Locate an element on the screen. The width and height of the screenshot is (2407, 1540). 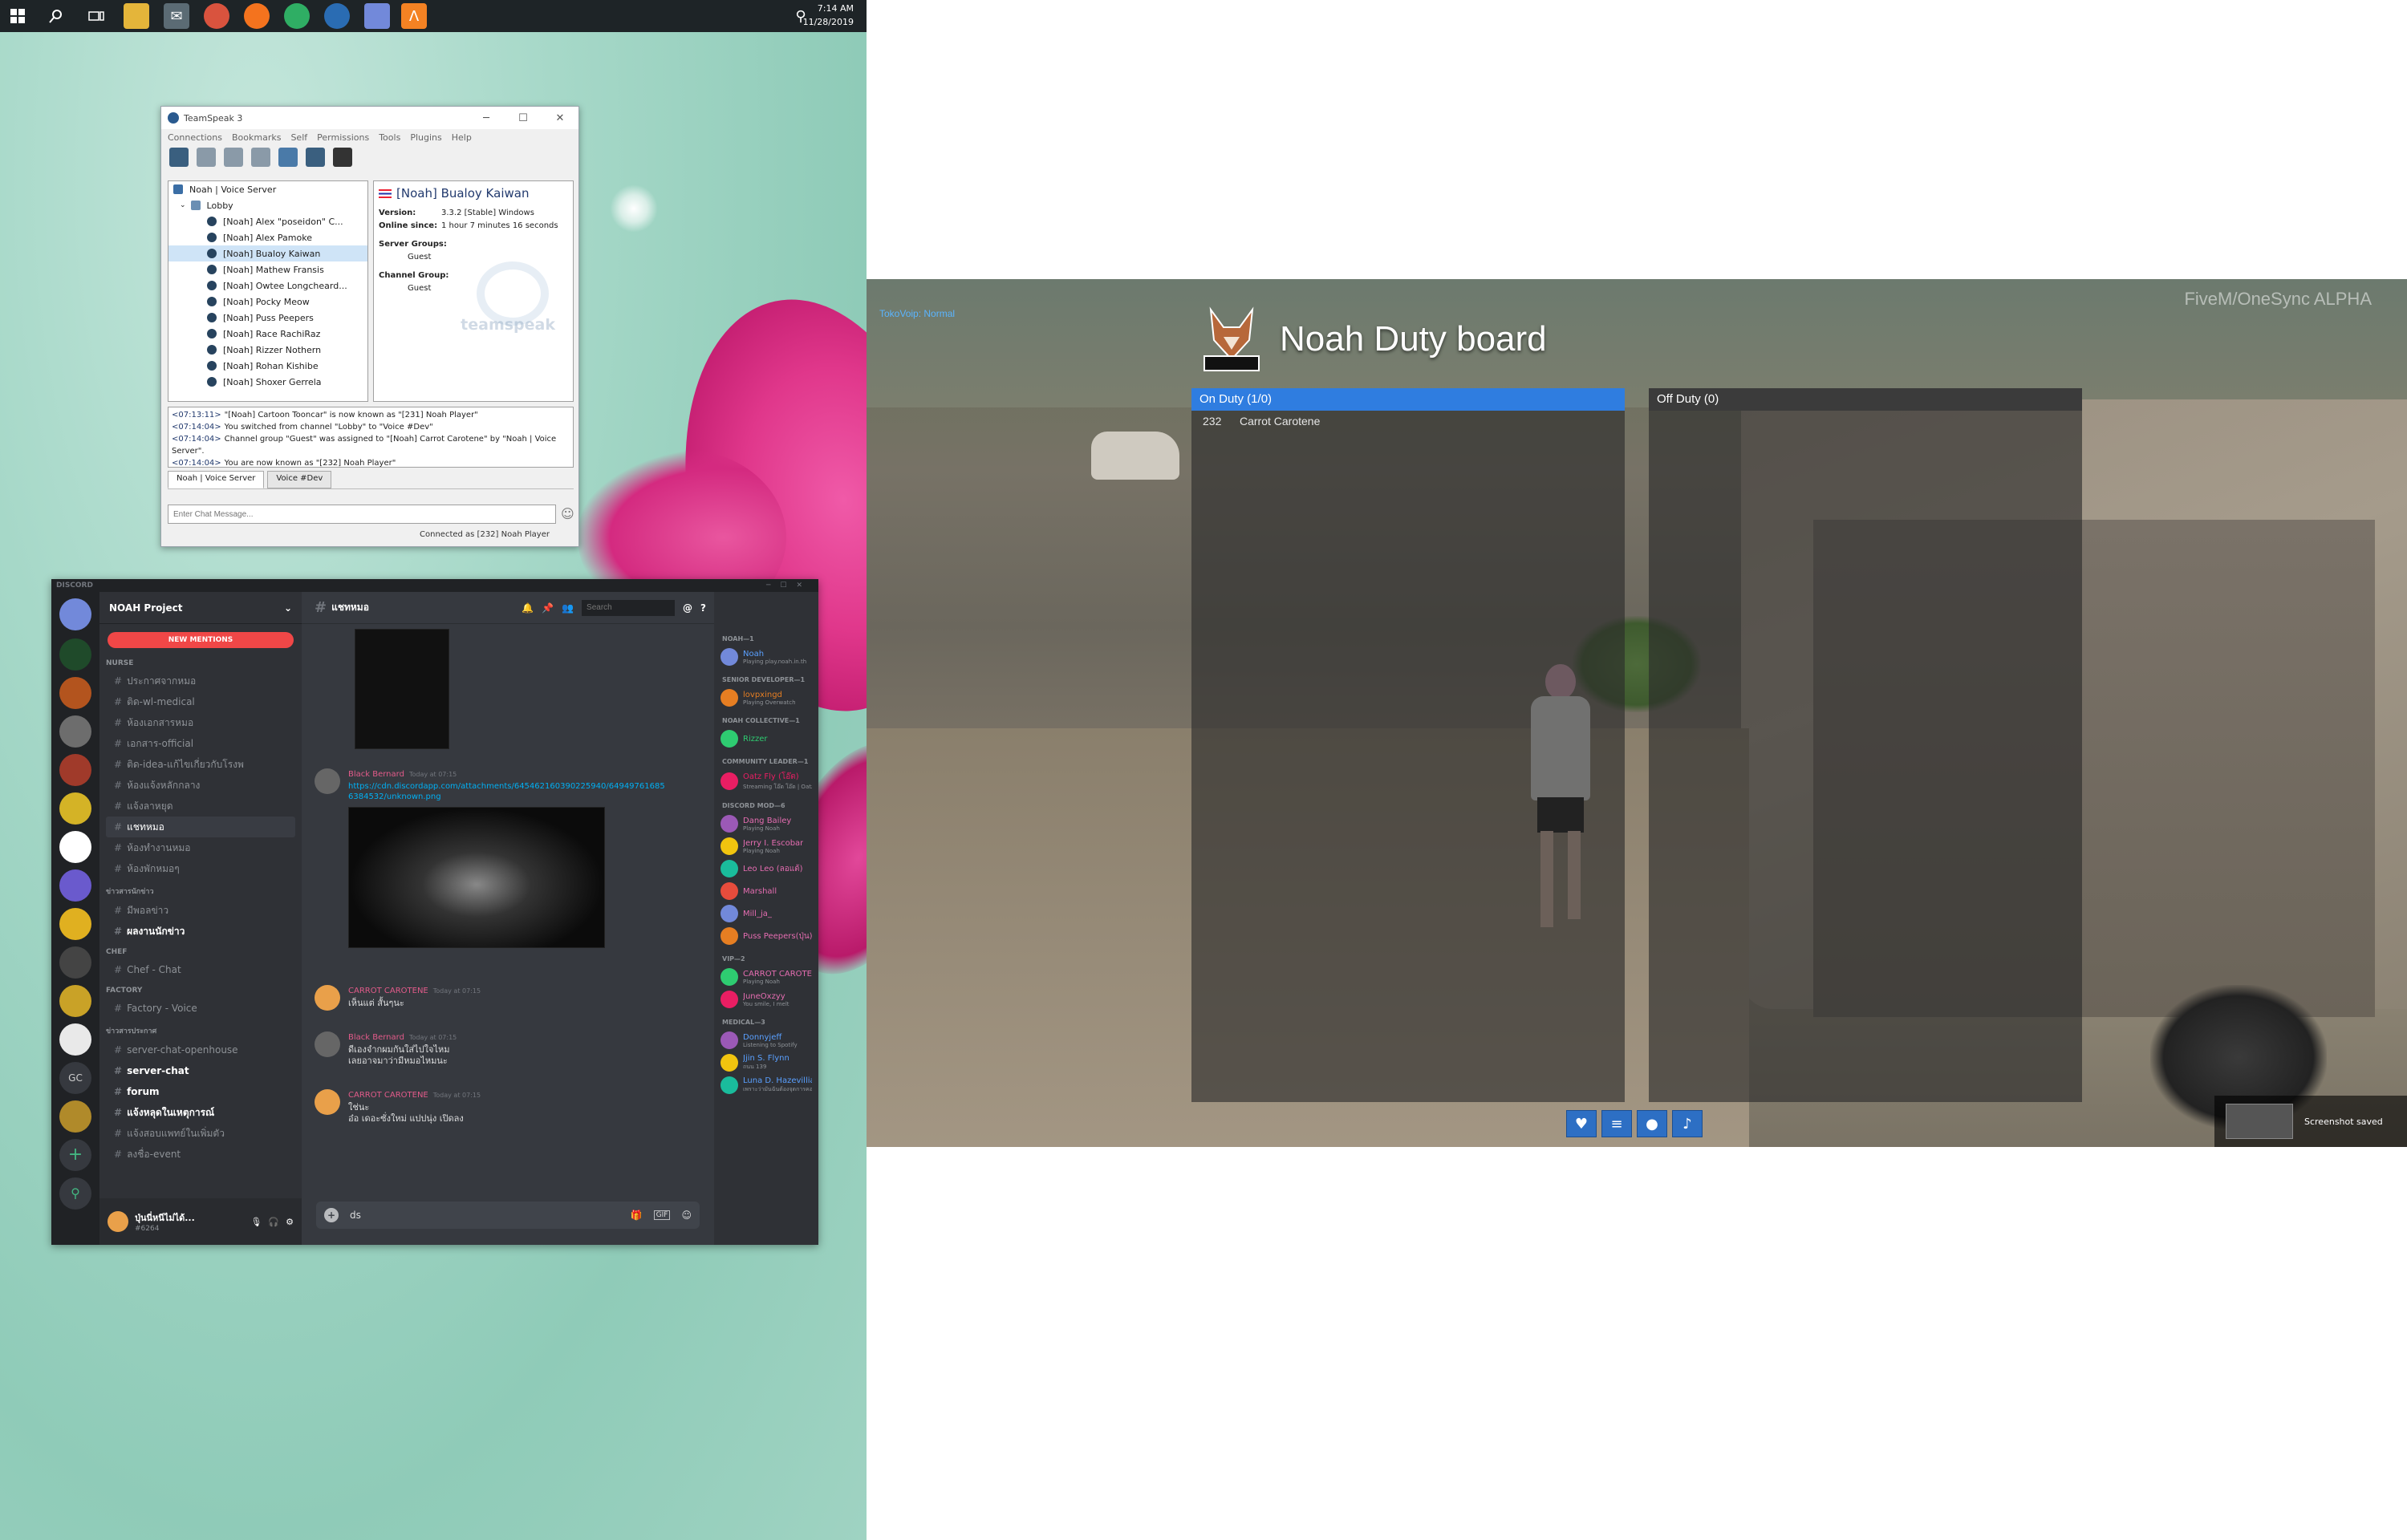
ts-client-row: [Noah] Alex Pamoke is located at coordinates (268, 237).